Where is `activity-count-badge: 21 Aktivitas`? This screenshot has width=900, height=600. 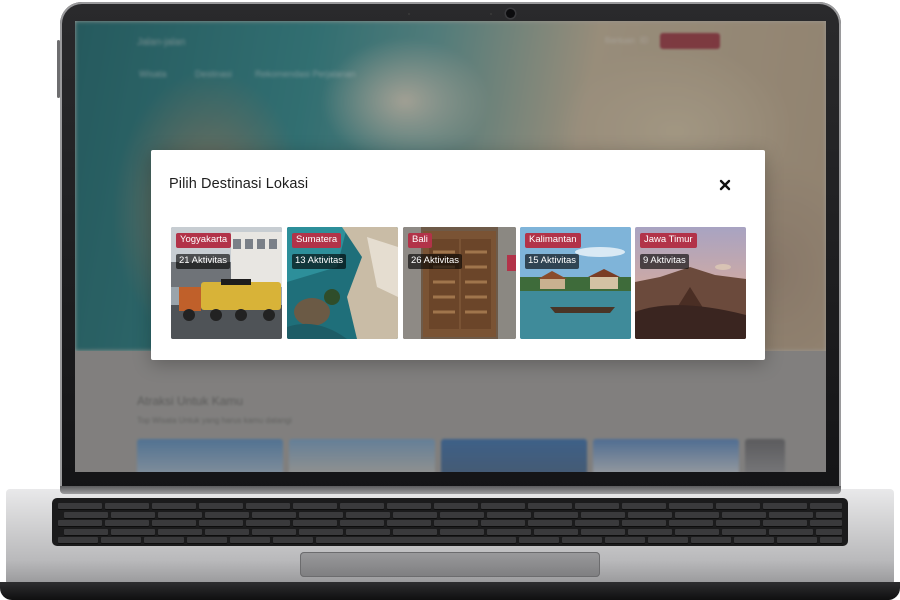 activity-count-badge: 21 Aktivitas is located at coordinates (203, 261).